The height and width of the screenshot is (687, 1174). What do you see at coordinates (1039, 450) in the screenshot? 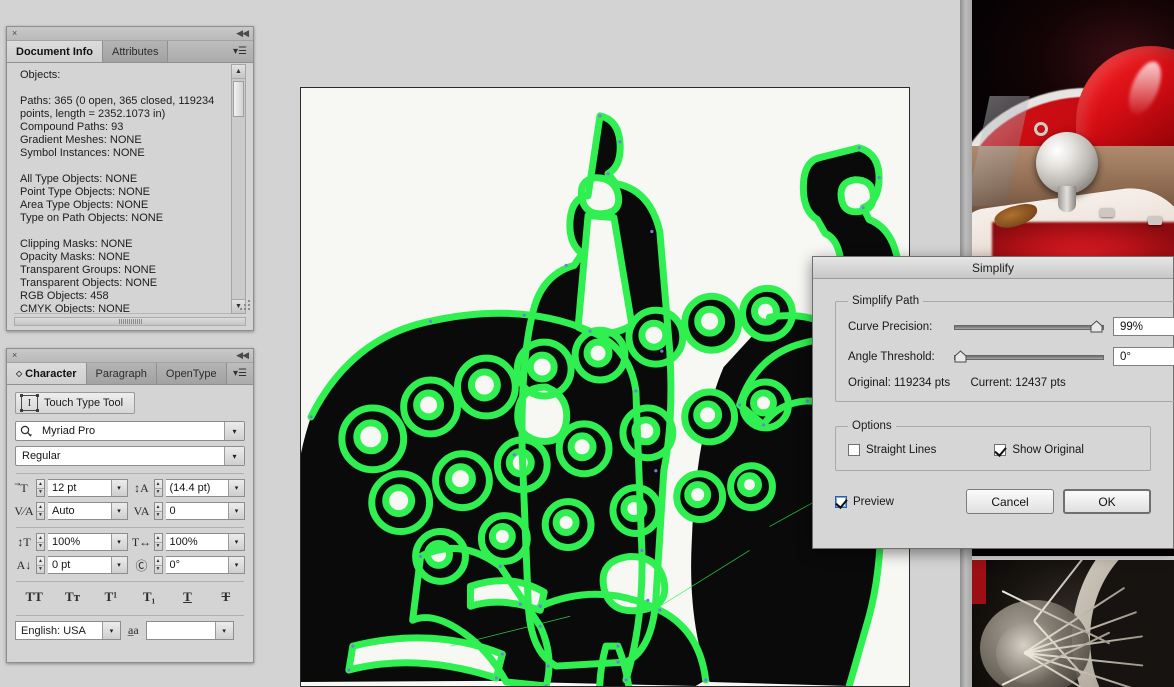
I see `show-original-option: Show Original` at bounding box center [1039, 450].